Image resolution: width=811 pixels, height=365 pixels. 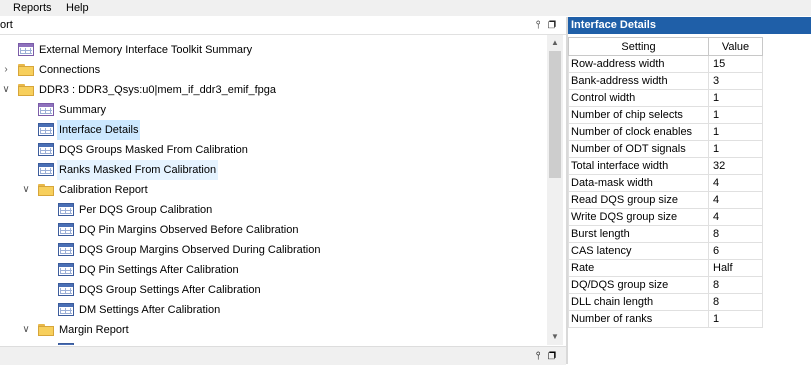 What do you see at coordinates (555, 43) in the screenshot?
I see `scroll-up-arrow-icon: ▲` at bounding box center [555, 43].